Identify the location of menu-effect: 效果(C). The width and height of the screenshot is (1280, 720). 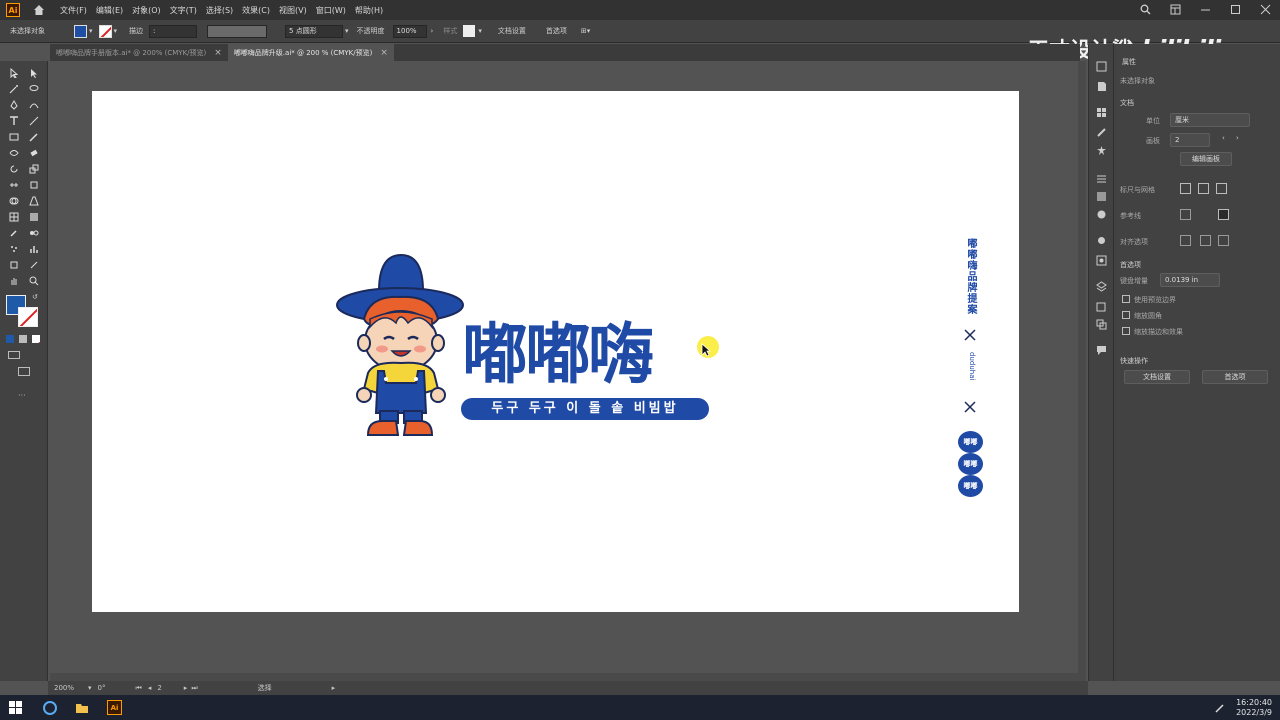
(256, 10).